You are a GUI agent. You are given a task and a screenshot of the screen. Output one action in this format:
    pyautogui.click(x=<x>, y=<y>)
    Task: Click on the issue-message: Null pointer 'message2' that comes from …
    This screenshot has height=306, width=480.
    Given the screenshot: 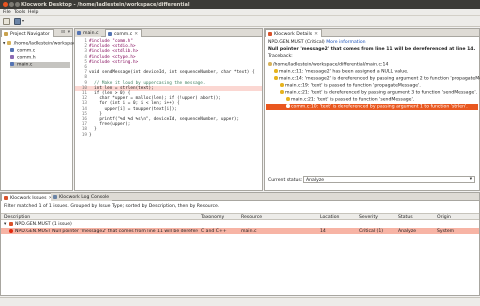 What is the action you would take?
    pyautogui.click(x=372, y=49)
    